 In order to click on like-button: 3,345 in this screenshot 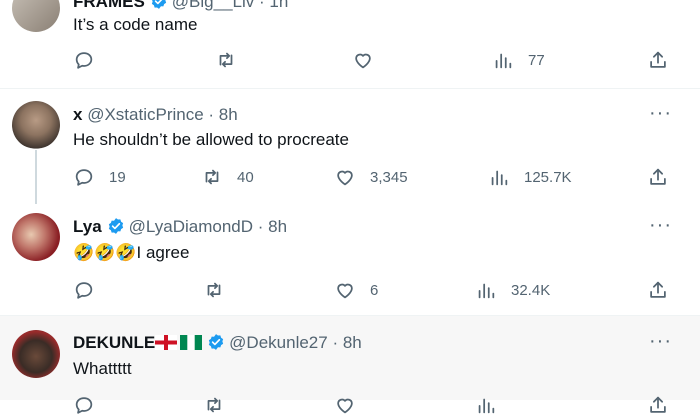, I will do `click(371, 177)`.